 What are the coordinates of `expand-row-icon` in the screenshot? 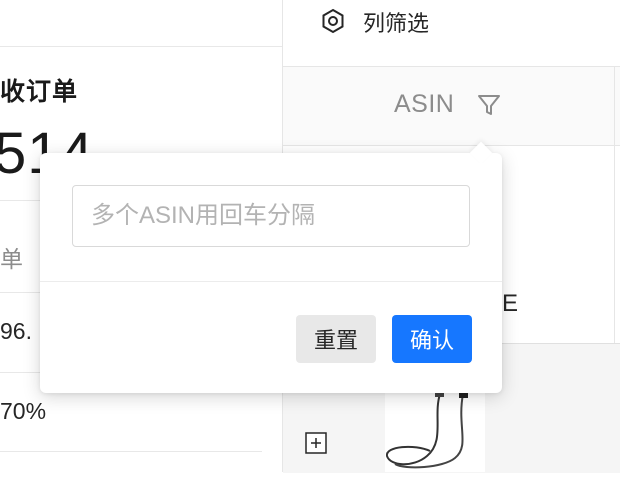 It's located at (316, 443).